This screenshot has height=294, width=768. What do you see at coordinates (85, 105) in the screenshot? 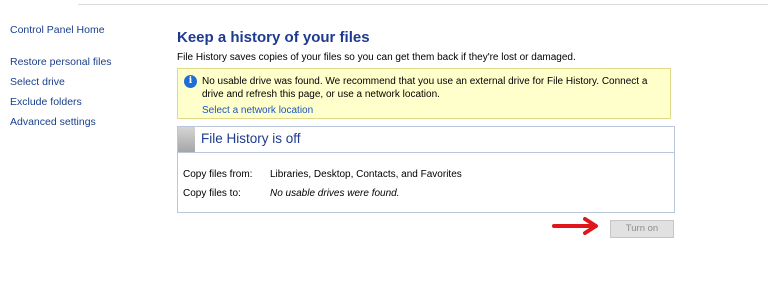
I see `sidebar-item-exclude-folders: Exclude folders` at bounding box center [85, 105].